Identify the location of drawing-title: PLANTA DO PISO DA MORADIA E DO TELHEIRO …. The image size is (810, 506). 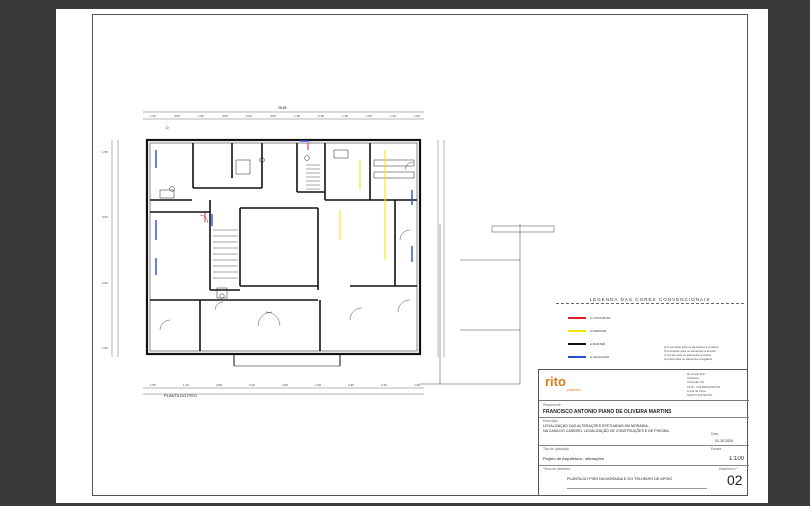
(620, 479).